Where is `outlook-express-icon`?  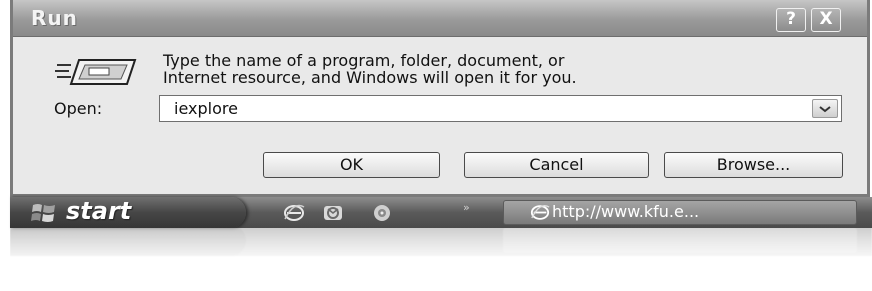 outlook-express-icon is located at coordinates (333, 213).